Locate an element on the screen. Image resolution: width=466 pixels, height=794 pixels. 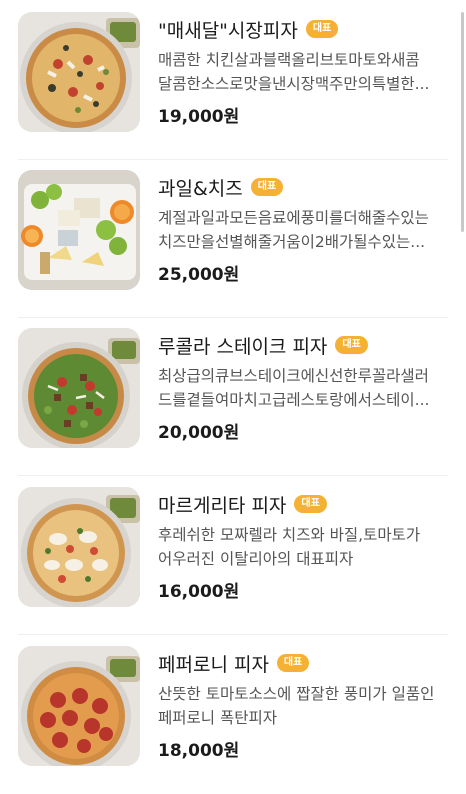
menu-item-description: 산뜻한 토마토소스에 짭잘한 풍미가 일품인 페퍼로니 폭탄피자 is located at coordinates (296, 706).